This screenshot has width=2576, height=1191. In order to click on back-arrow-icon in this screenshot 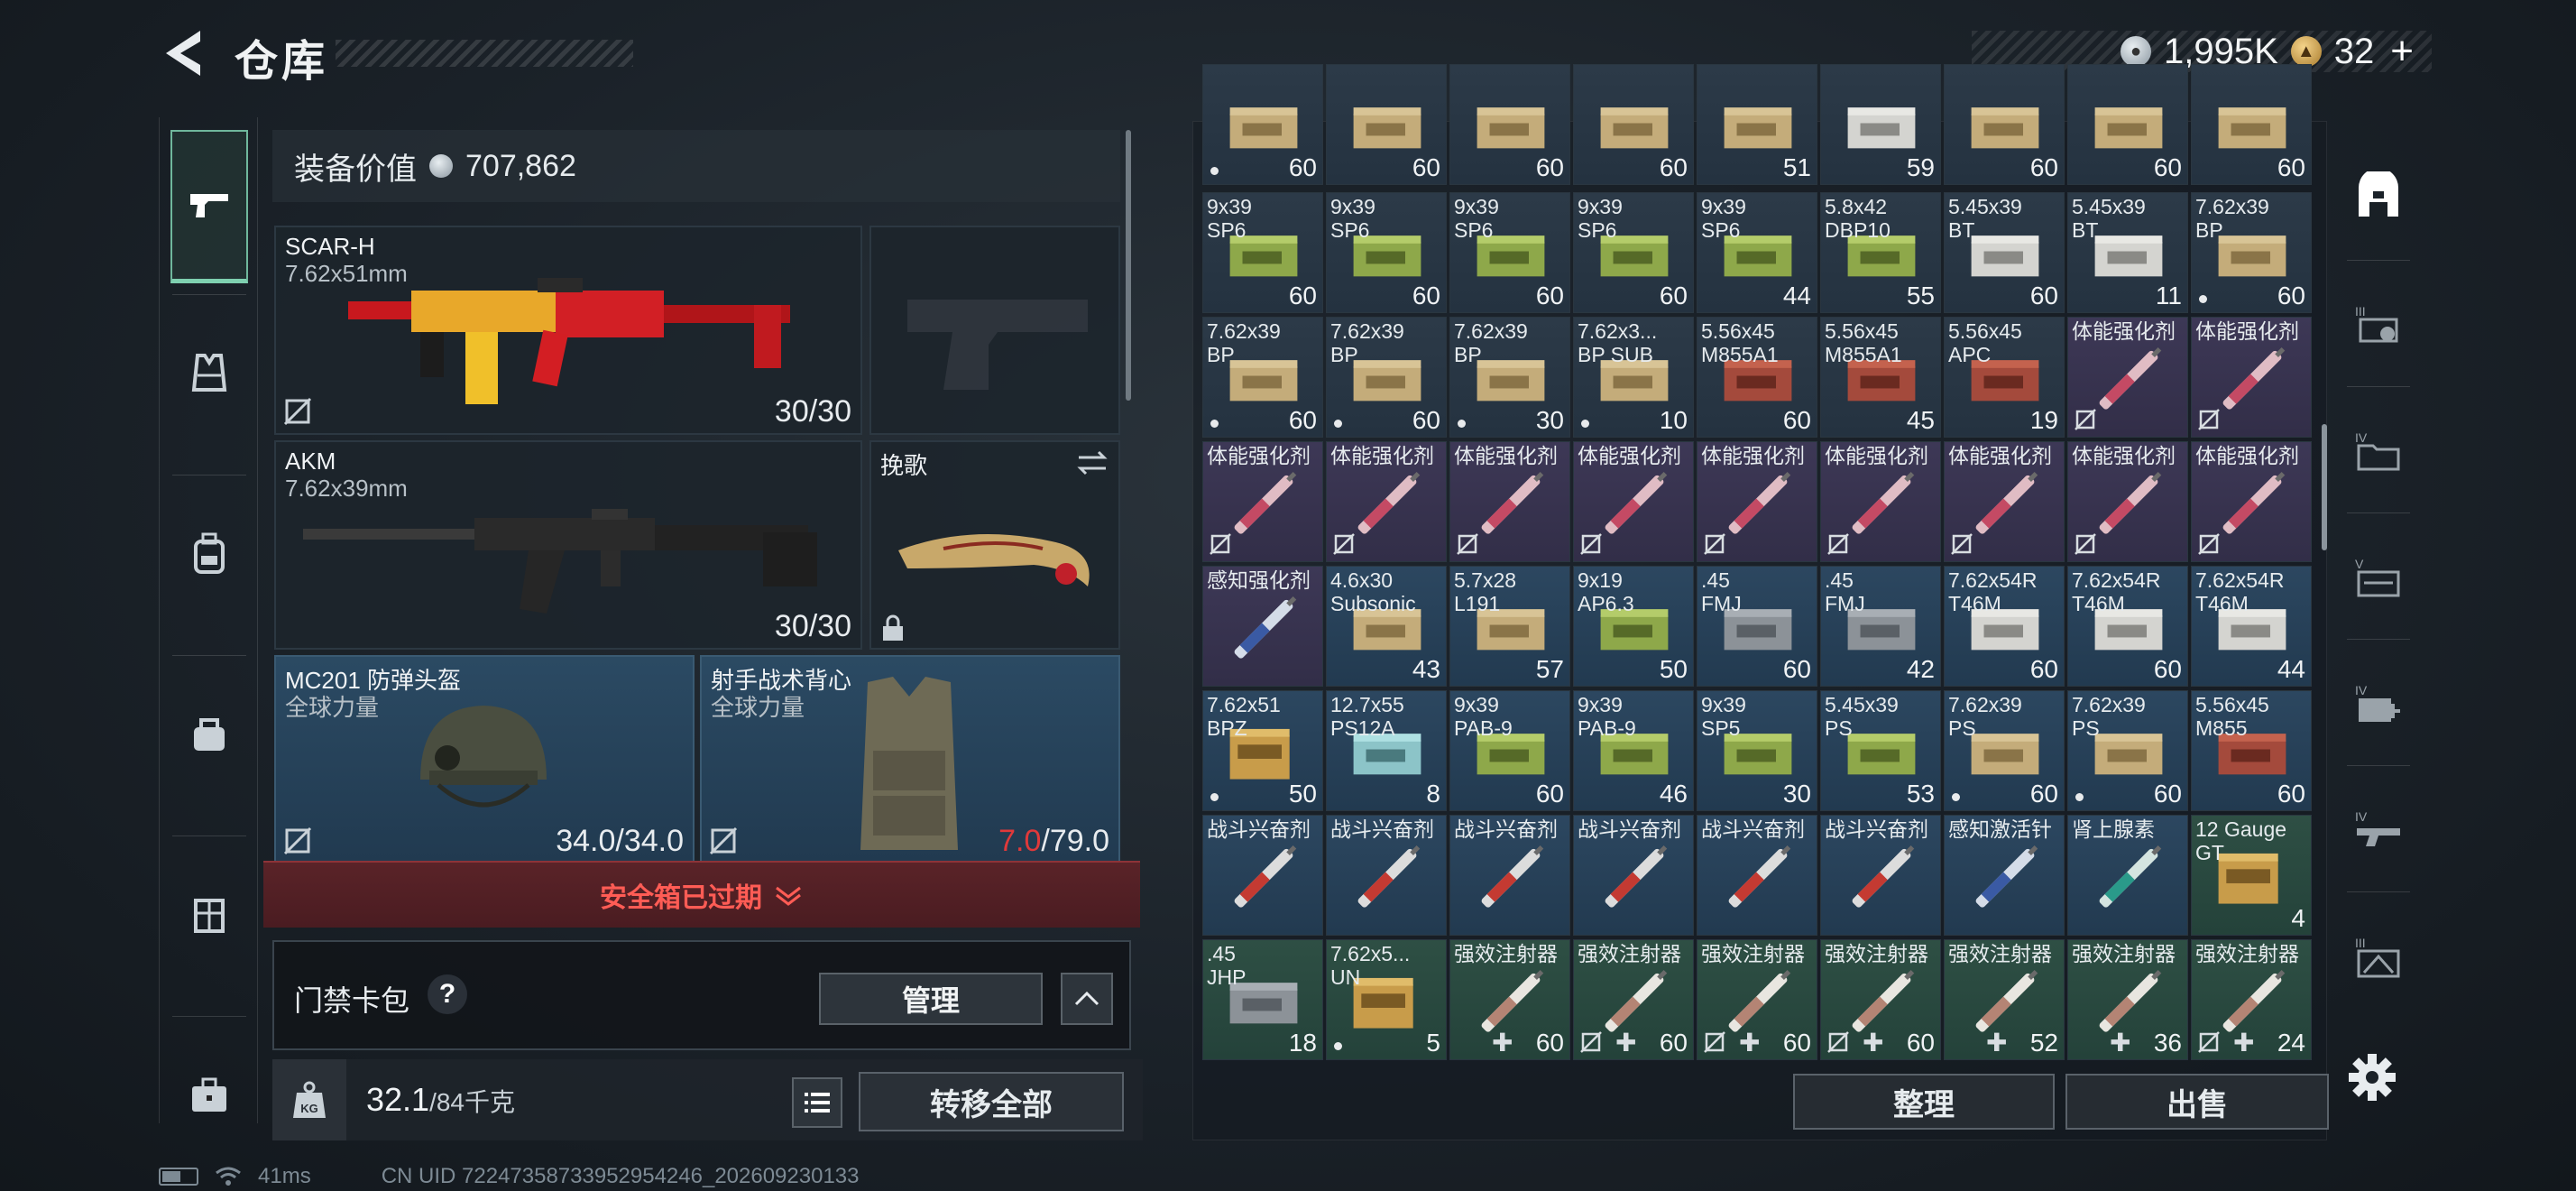, I will do `click(183, 53)`.